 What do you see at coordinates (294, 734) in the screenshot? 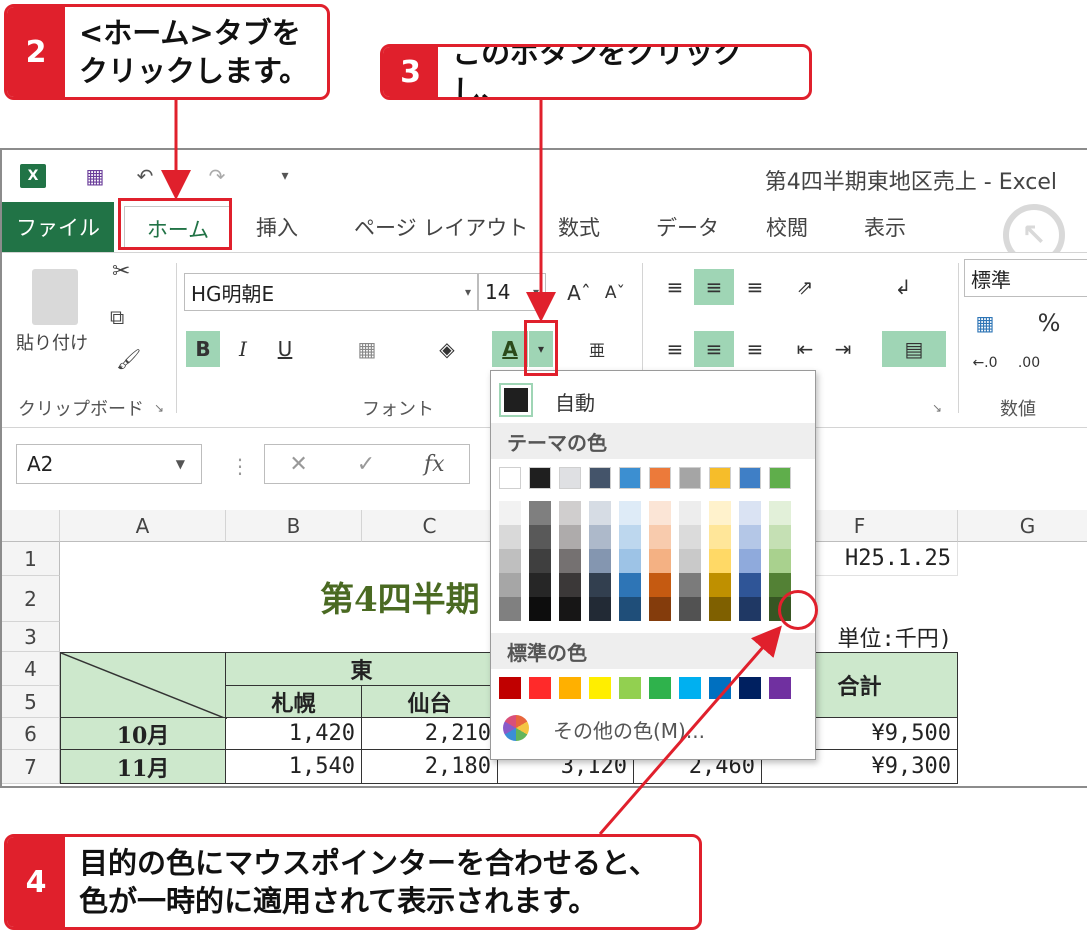
I see `value-cell: 1,420` at bounding box center [294, 734].